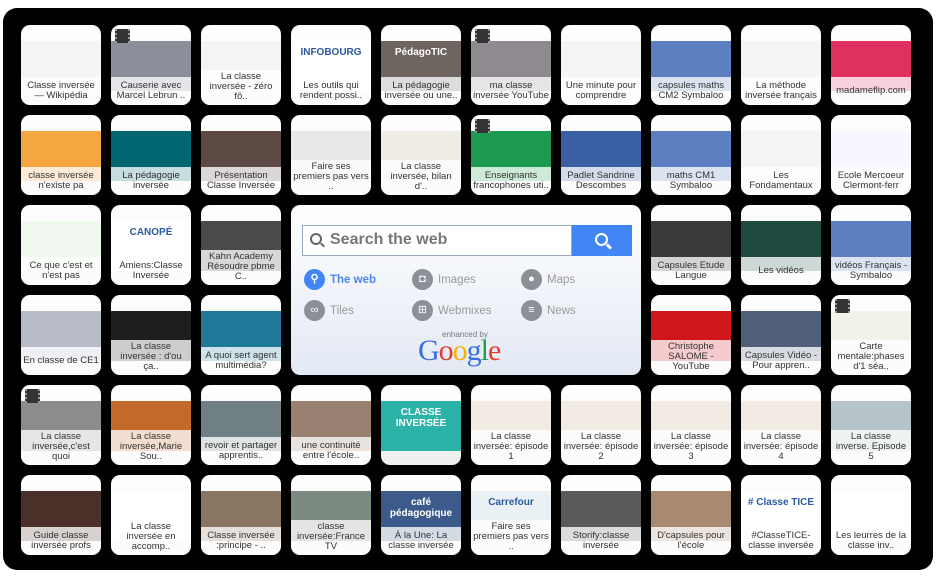 The image size is (945, 577). I want to click on search-option-news: ≡ News, so click(548, 310).